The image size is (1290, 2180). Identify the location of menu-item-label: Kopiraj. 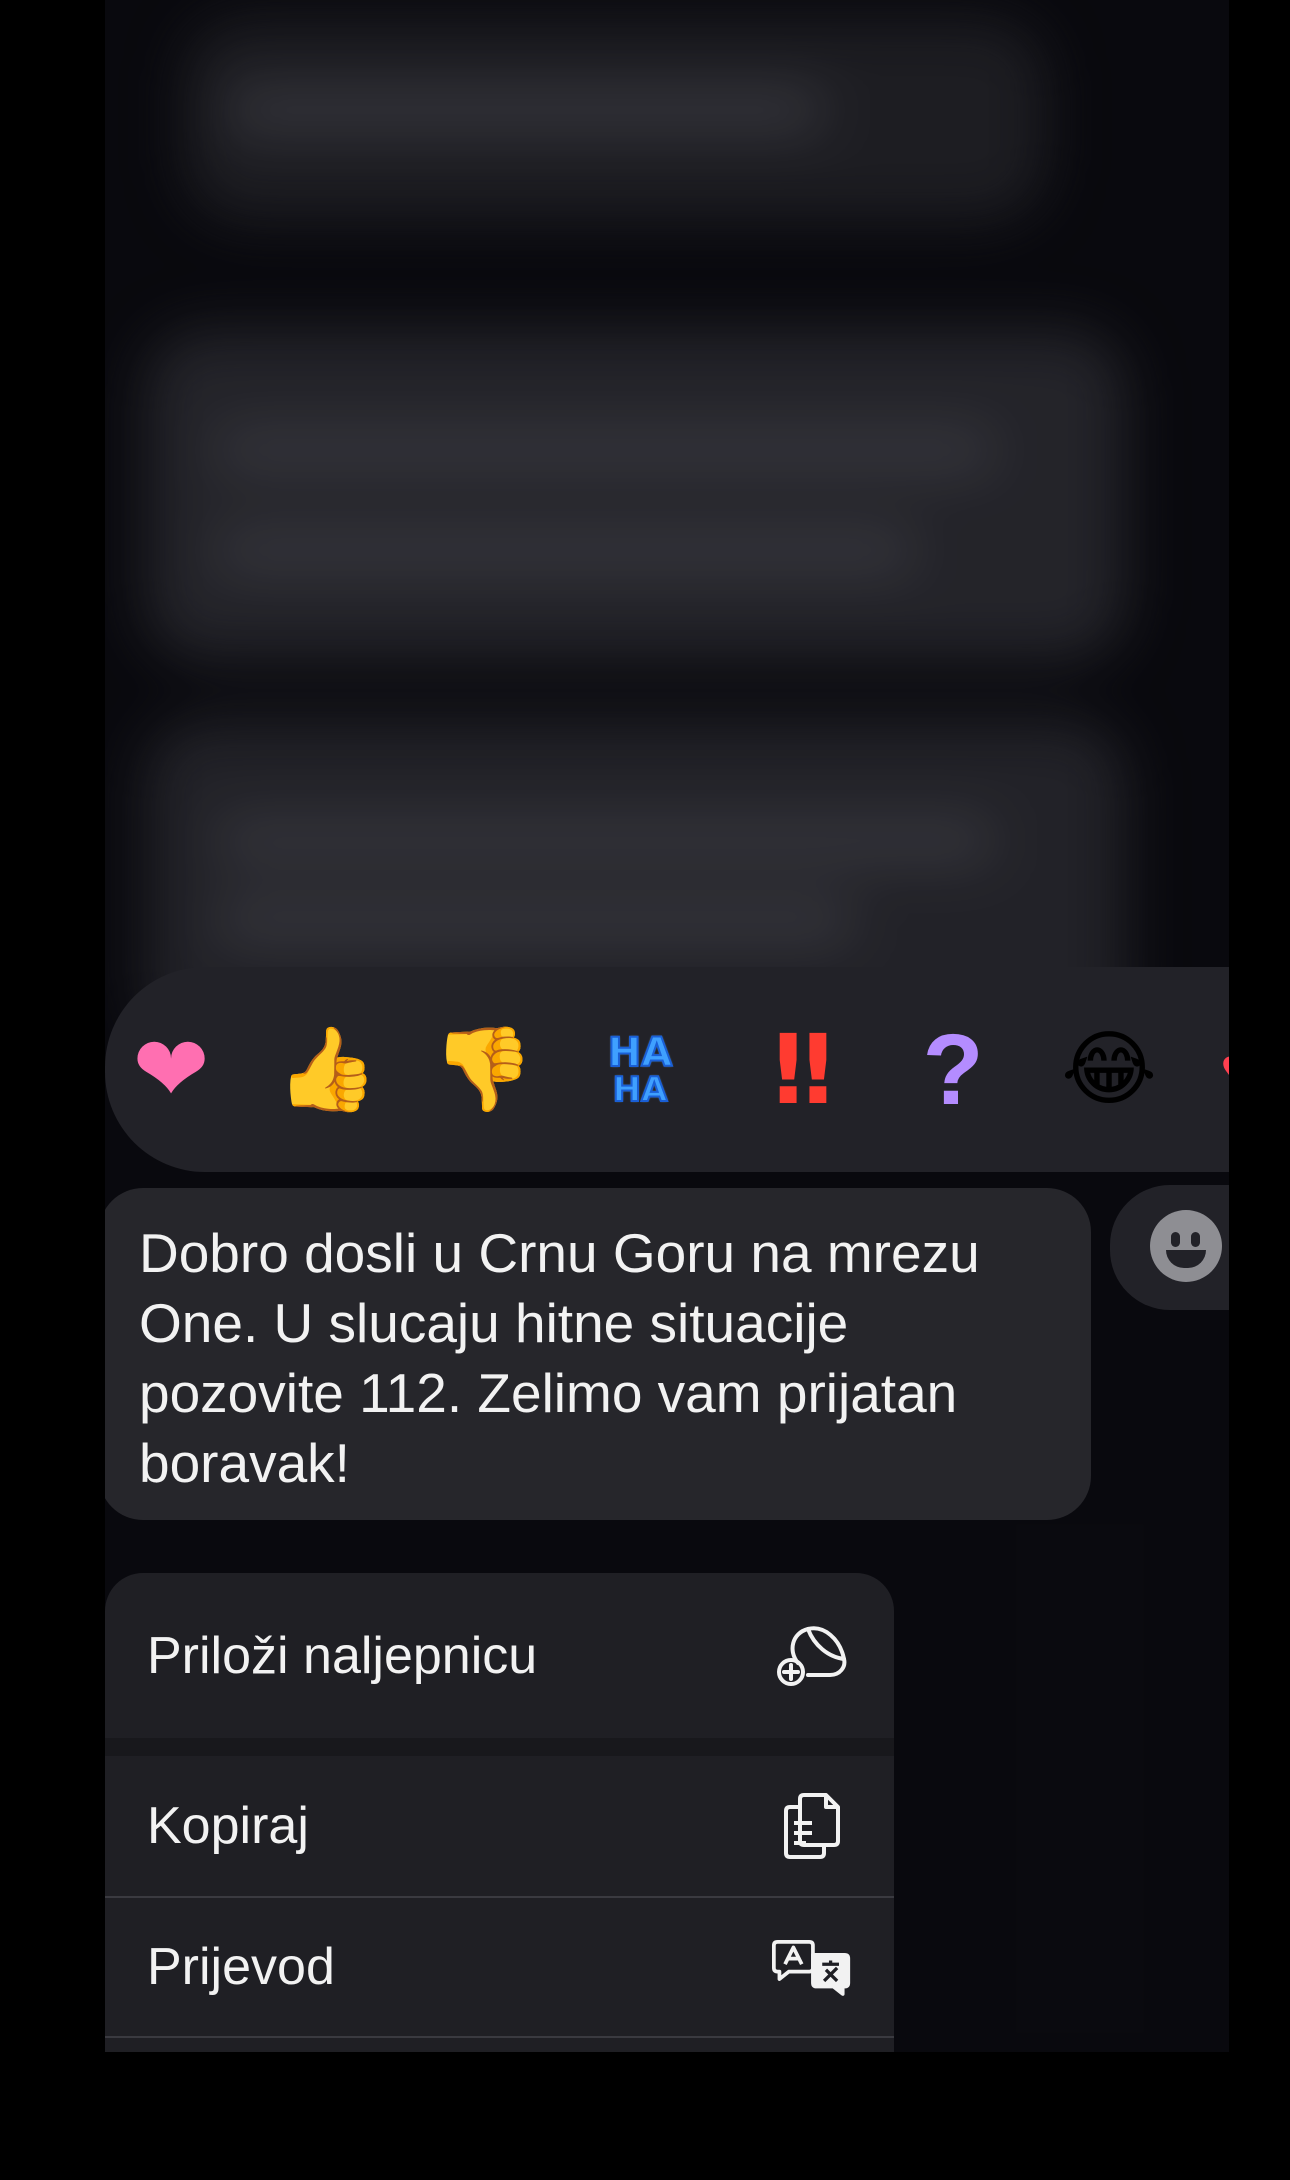
(228, 1826).